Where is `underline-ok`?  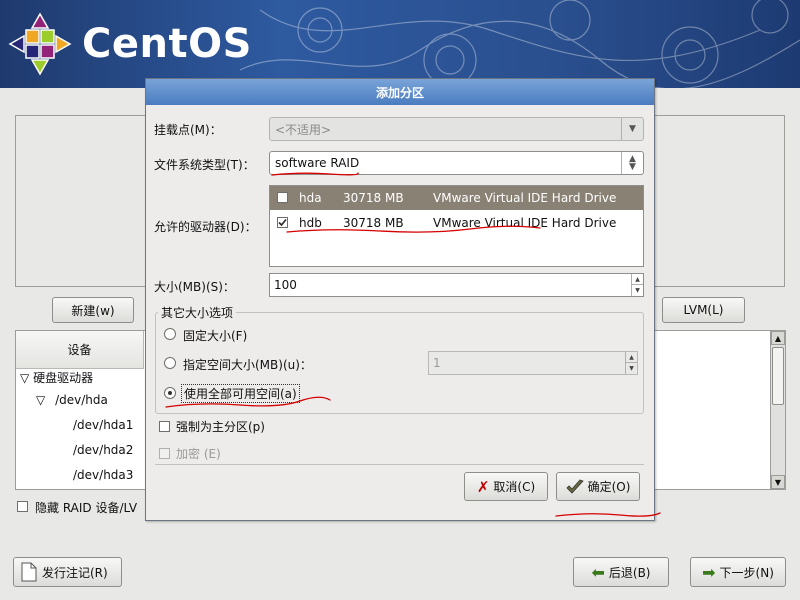
underline-ok is located at coordinates (608, 514).